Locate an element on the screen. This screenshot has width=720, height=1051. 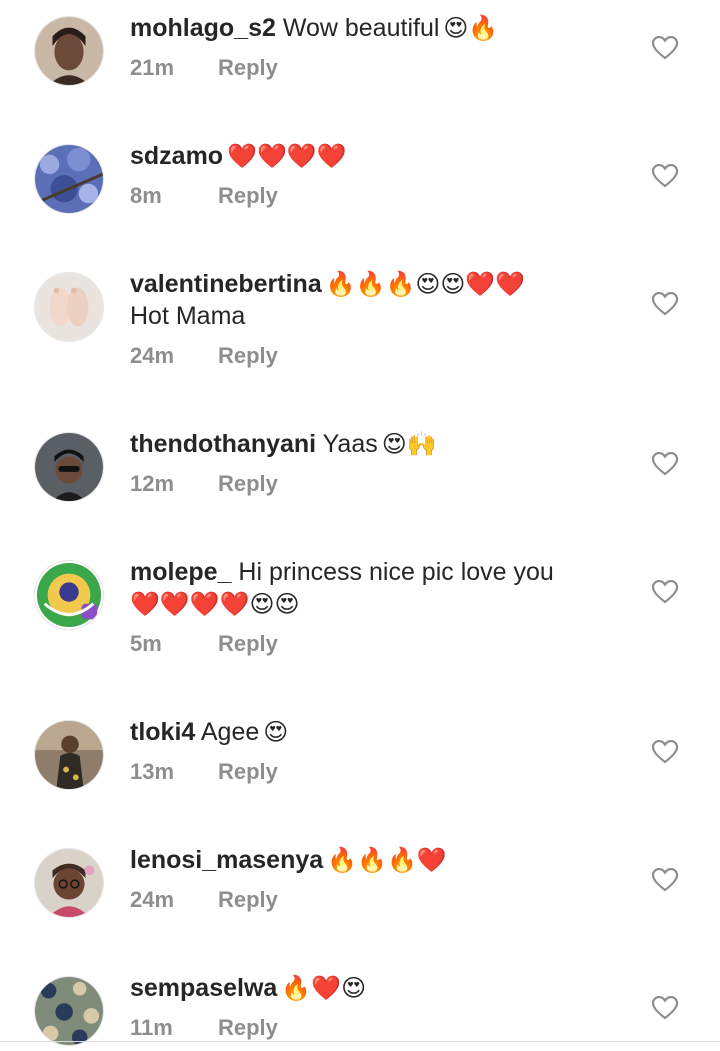
comment-text-continued: Hot Mama is located at coordinates (188, 316).